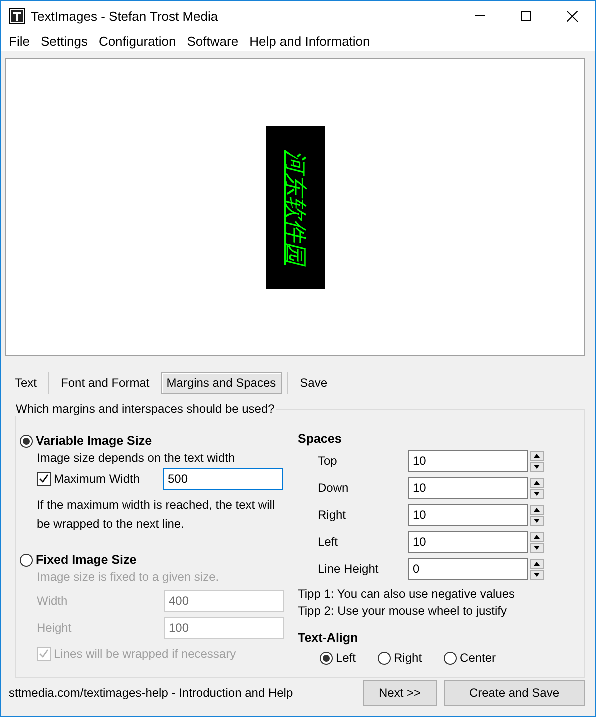 The width and height of the screenshot is (596, 717). I want to click on app-icon, so click(17, 16).